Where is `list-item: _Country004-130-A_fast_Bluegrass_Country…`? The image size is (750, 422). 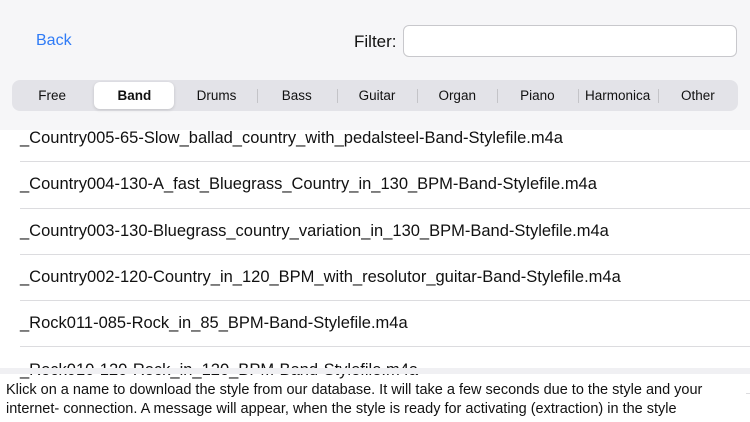
list-item: _Country004-130-A_fast_Bluegrass_Country… is located at coordinates (385, 185).